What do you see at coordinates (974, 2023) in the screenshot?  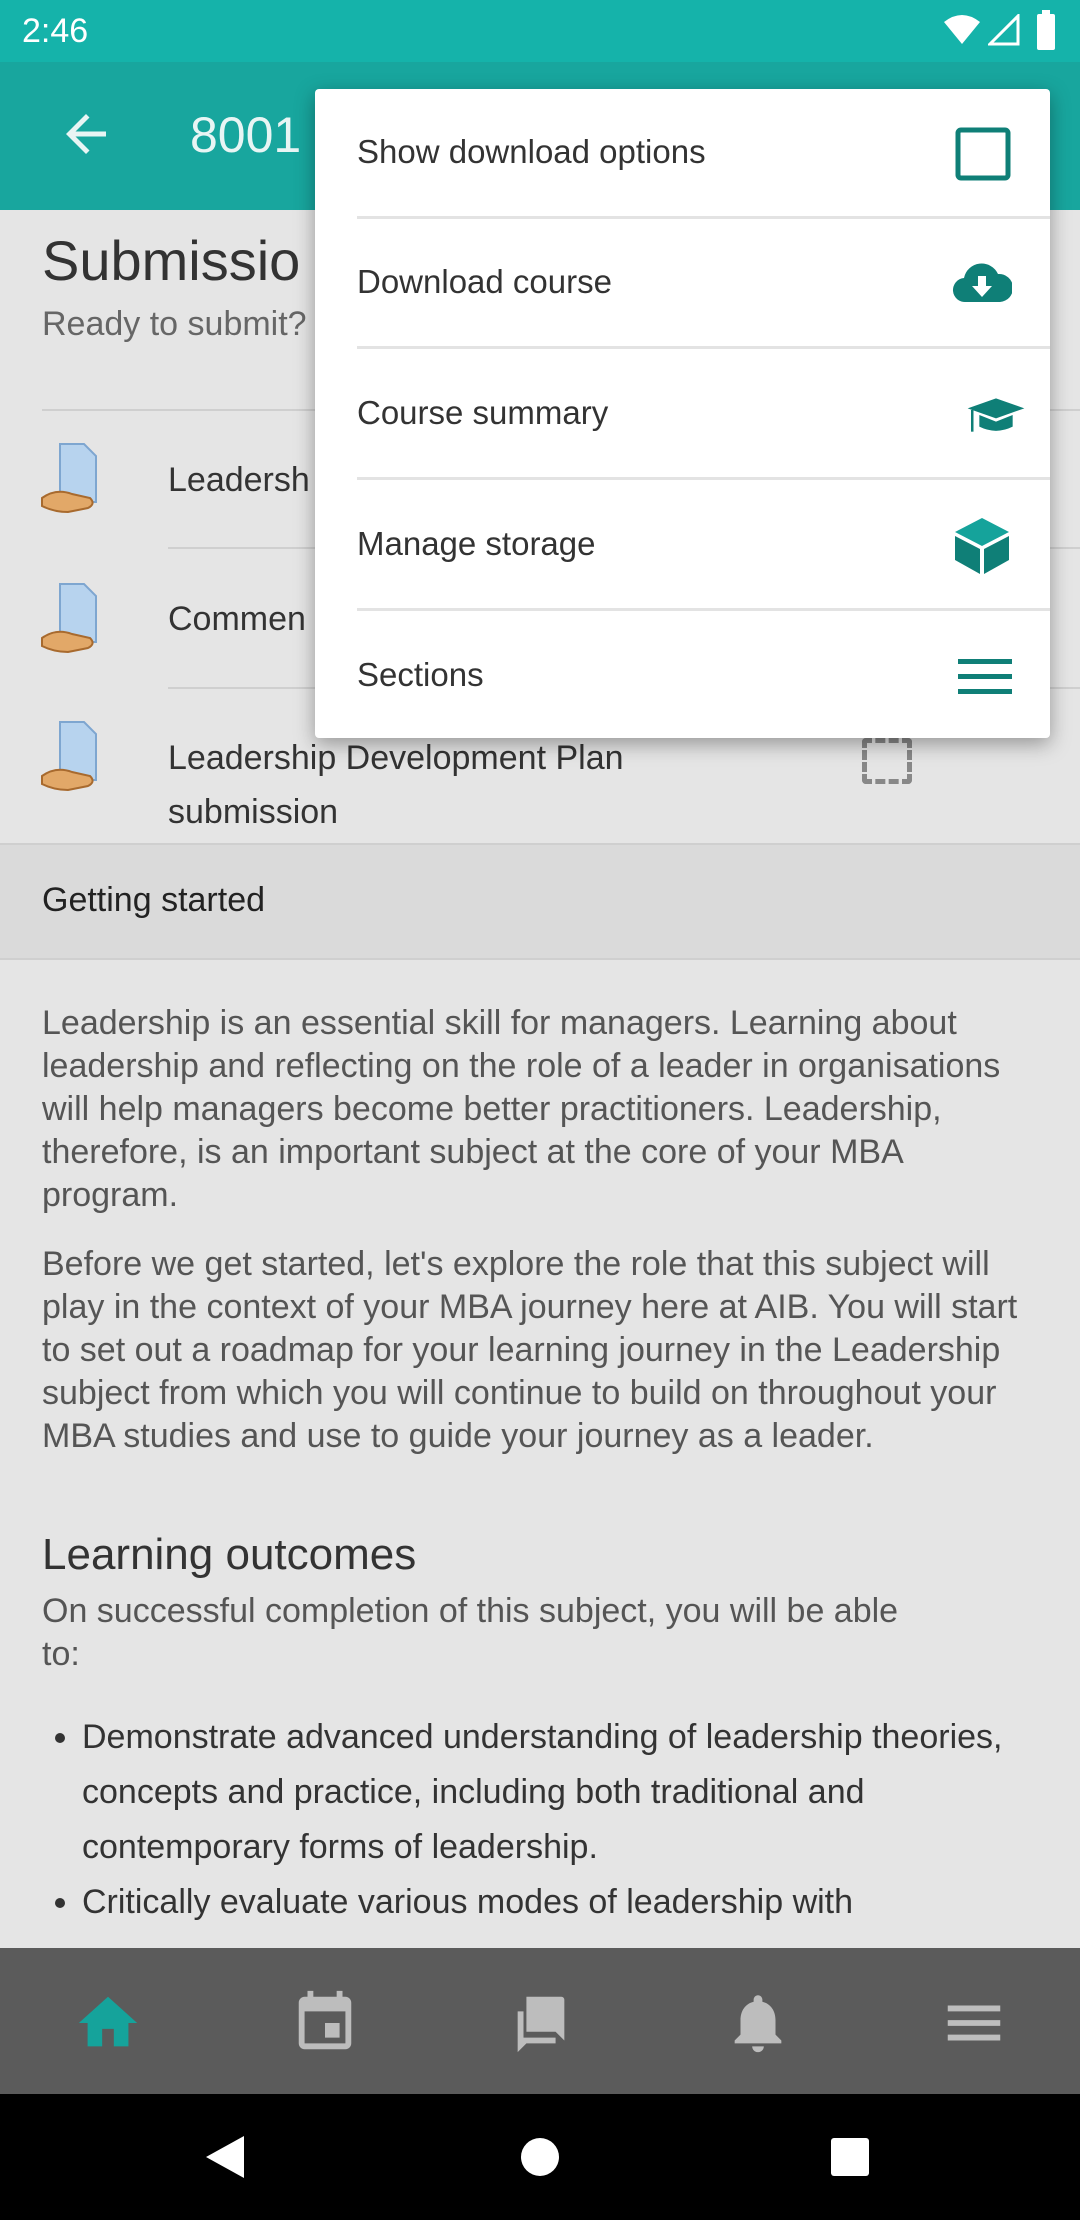 I see `more-menu-icon` at bounding box center [974, 2023].